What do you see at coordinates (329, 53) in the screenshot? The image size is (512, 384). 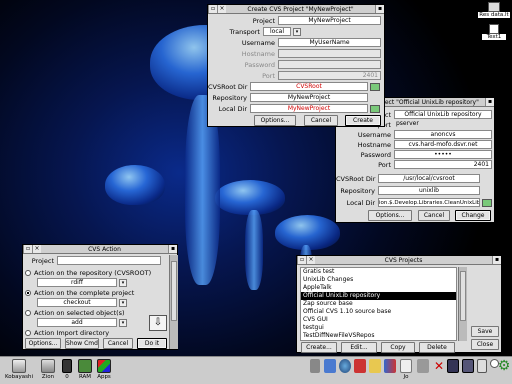 I see `hostname-field` at bounding box center [329, 53].